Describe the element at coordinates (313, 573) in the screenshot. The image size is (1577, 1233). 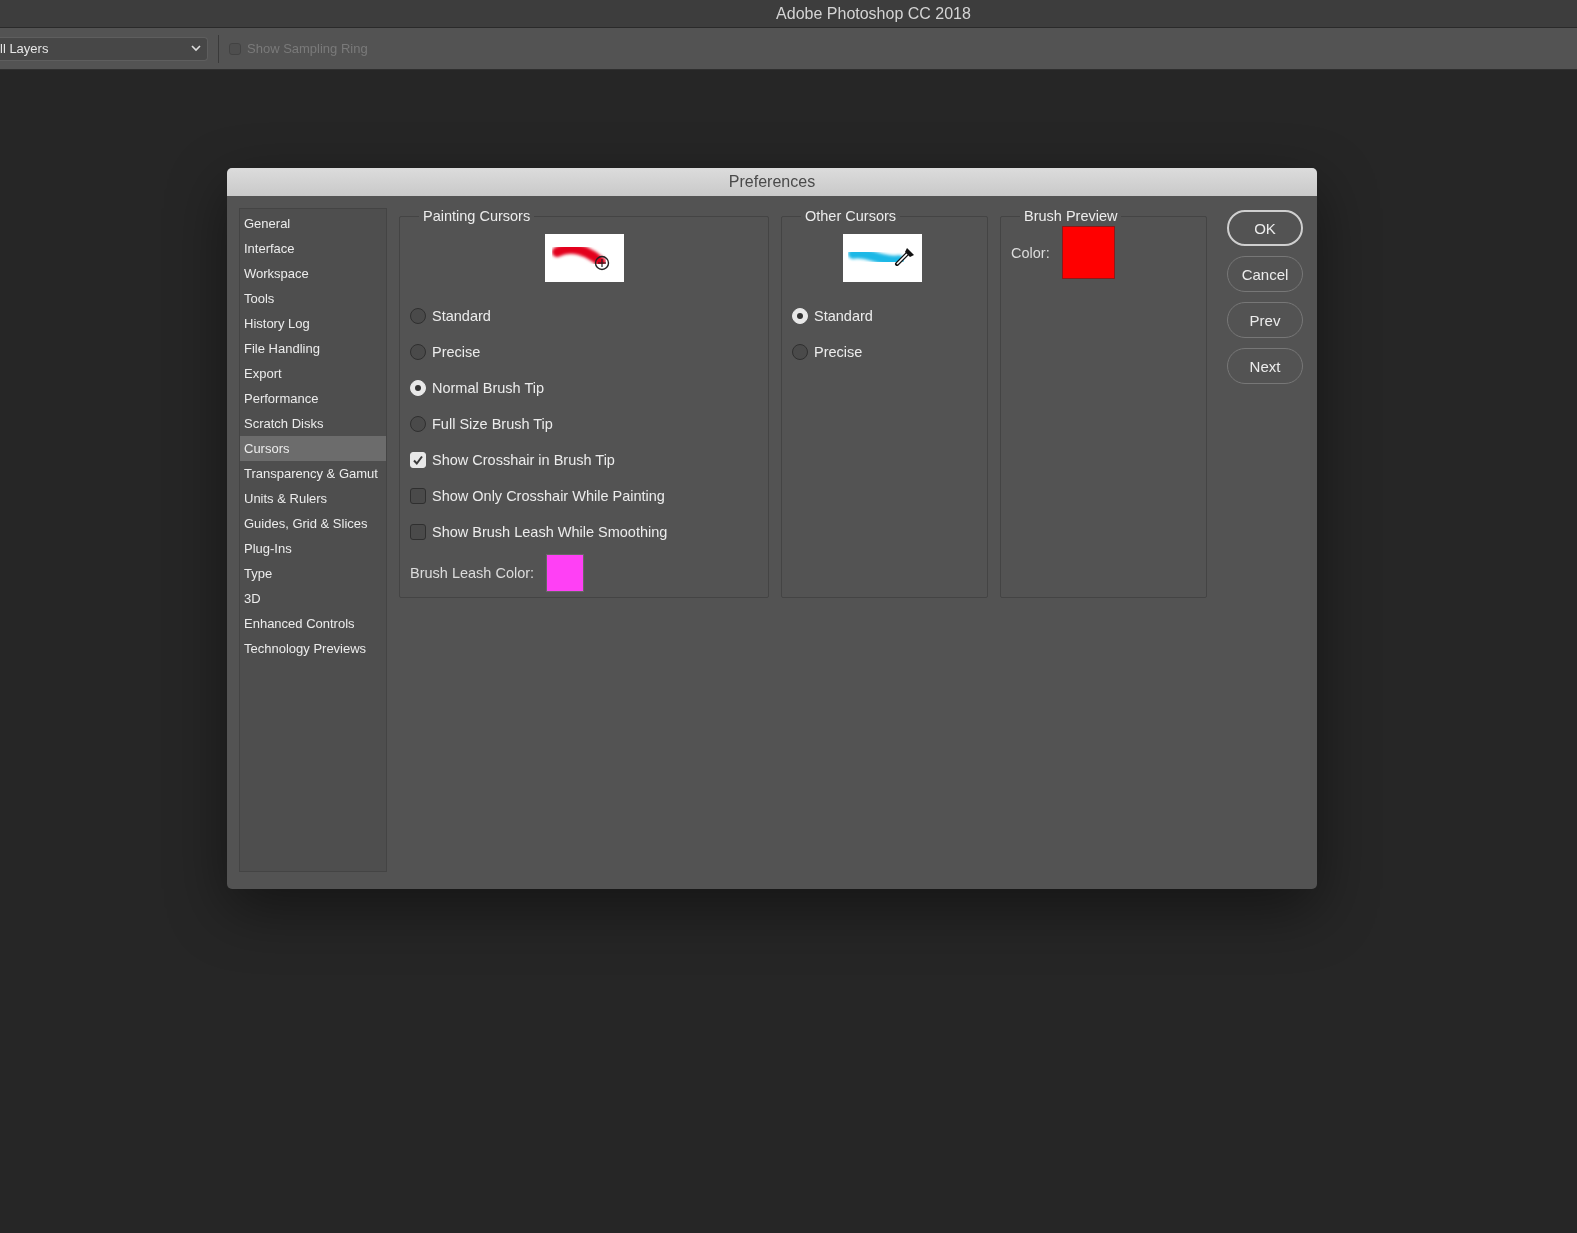
I see `sidebar-item: Type` at that location.